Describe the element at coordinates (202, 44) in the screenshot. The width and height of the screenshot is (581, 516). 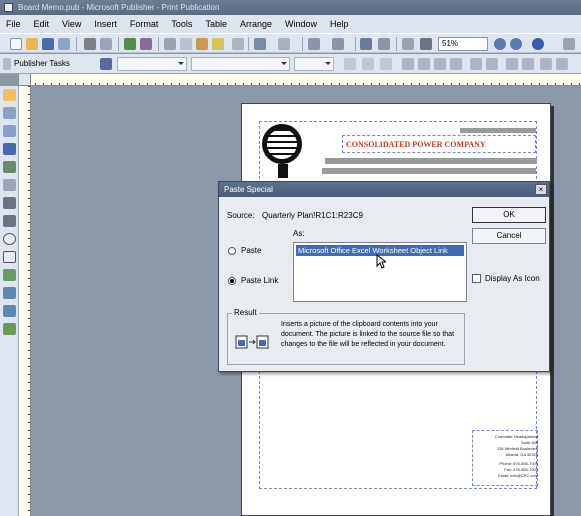
I see `paste-icon` at that location.